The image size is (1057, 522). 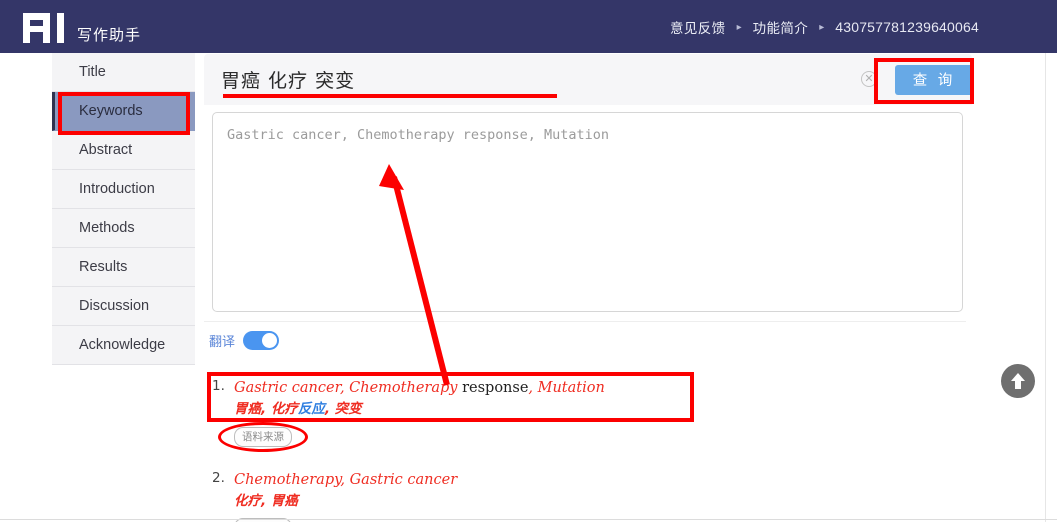 I want to click on result-en-text-2: Chemotherapy, Gastric cancer, so click(x=601, y=480).